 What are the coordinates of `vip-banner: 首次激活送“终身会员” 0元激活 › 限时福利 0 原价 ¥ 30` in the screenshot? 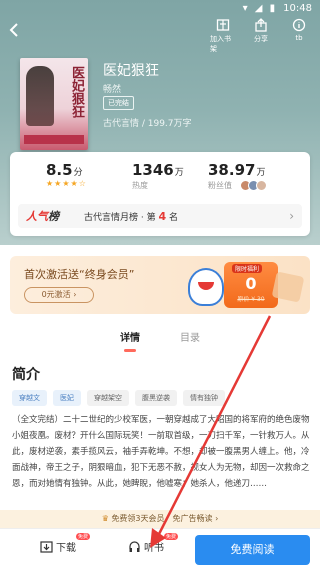 It's located at (160, 285).